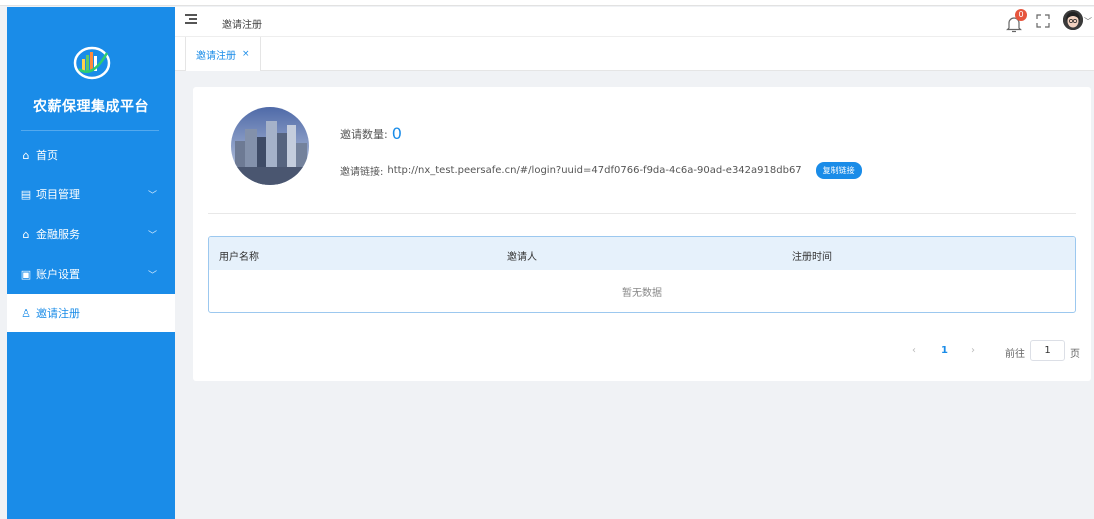  Describe the element at coordinates (1015, 354) in the screenshot. I see `goto-label: 前往` at that location.